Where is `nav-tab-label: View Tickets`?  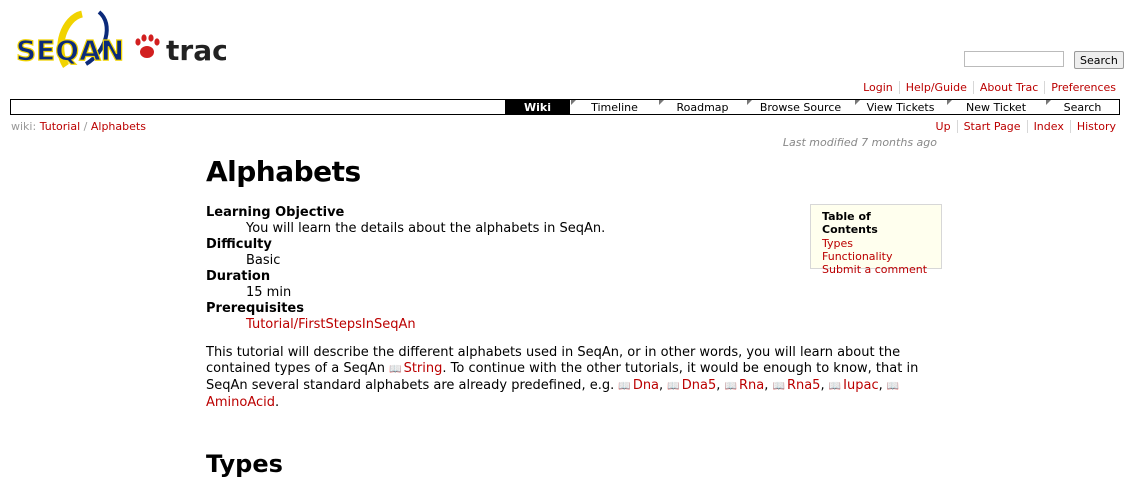
nav-tab-label: View Tickets is located at coordinates (900, 107).